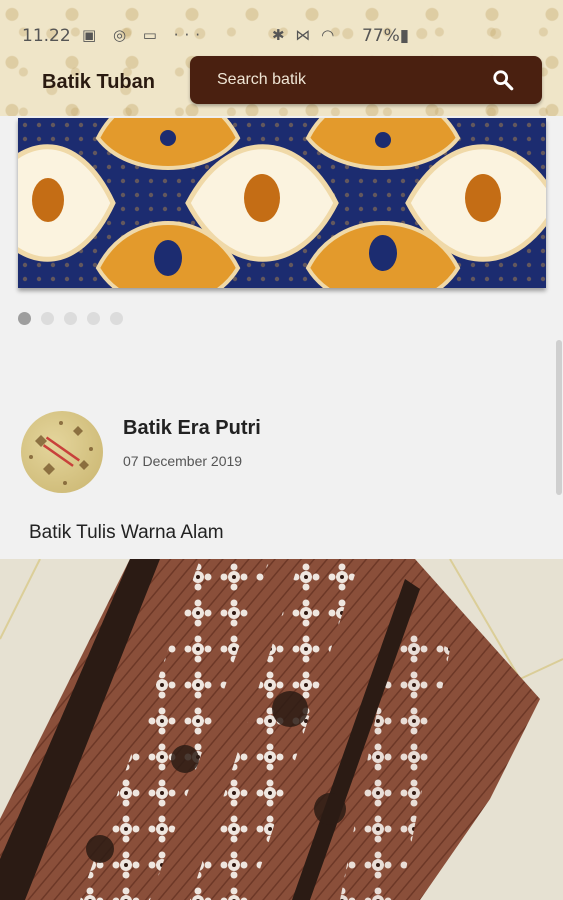 This screenshot has width=563, height=900. I want to click on post-date: 07 December 2019, so click(183, 461).